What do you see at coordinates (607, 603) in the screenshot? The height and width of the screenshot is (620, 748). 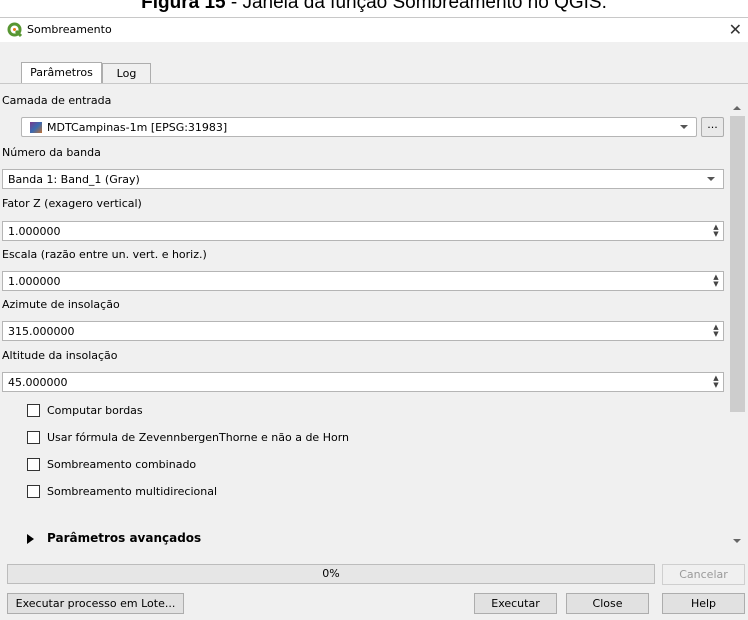 I see `close-button: Close` at bounding box center [607, 603].